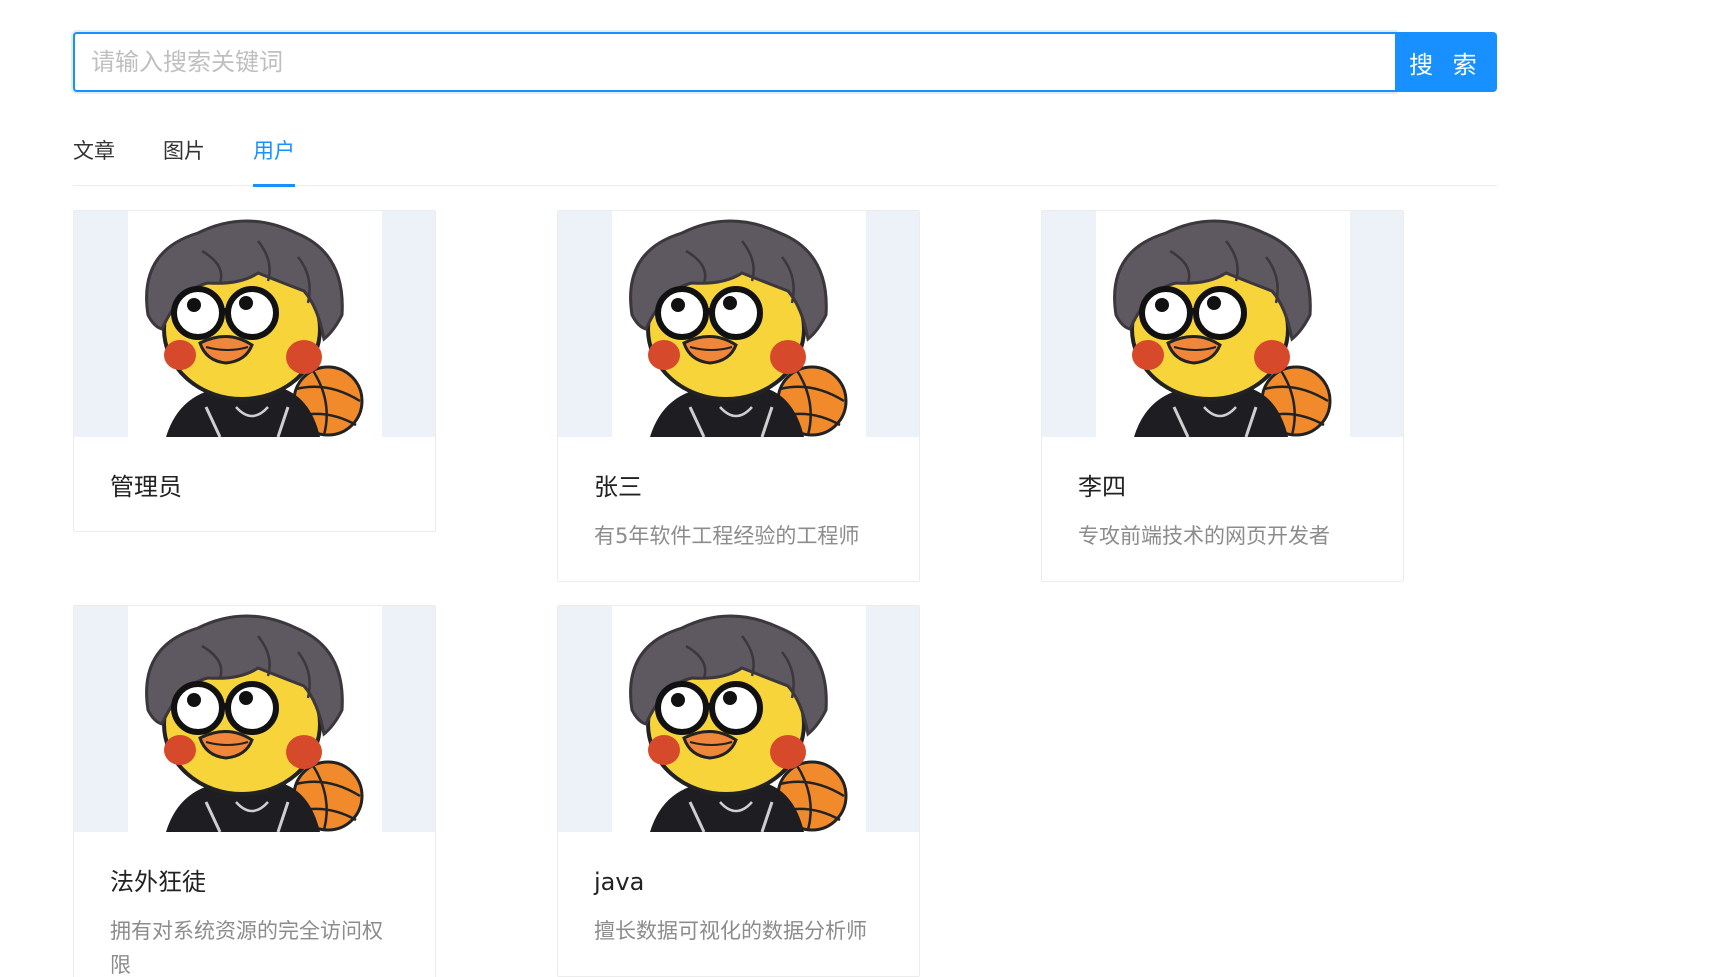  I want to click on tab-images: 图片, so click(184, 158).